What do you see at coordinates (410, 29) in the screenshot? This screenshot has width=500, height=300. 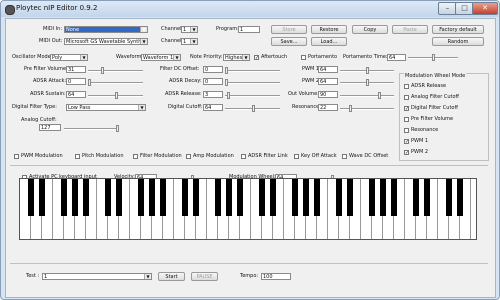 I see `paste-button: Paste` at bounding box center [410, 29].